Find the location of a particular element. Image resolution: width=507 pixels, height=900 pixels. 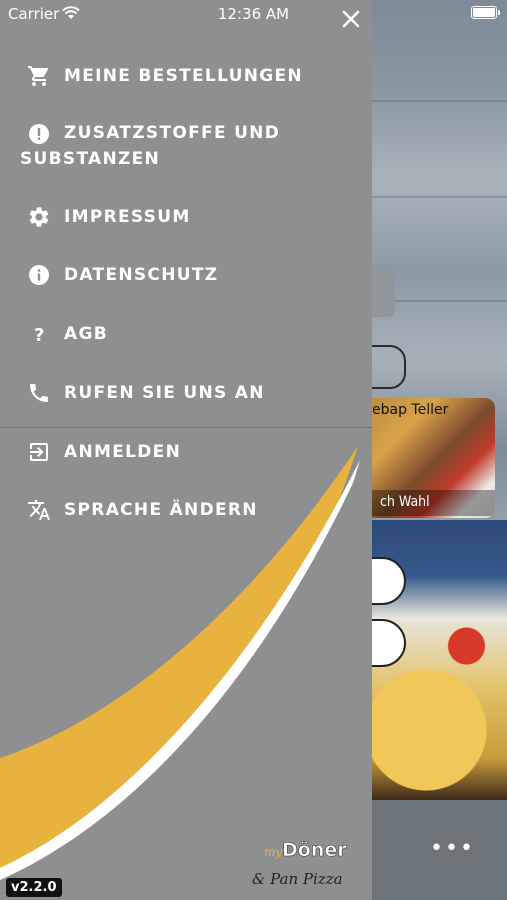

close-icon is located at coordinates (351, 19).